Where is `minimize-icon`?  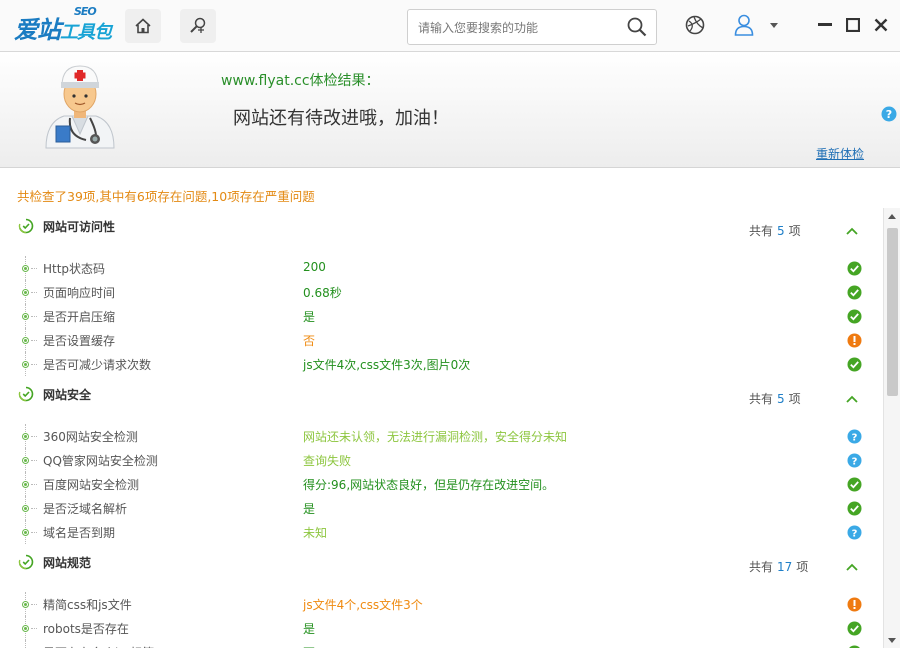 minimize-icon is located at coordinates (825, 25).